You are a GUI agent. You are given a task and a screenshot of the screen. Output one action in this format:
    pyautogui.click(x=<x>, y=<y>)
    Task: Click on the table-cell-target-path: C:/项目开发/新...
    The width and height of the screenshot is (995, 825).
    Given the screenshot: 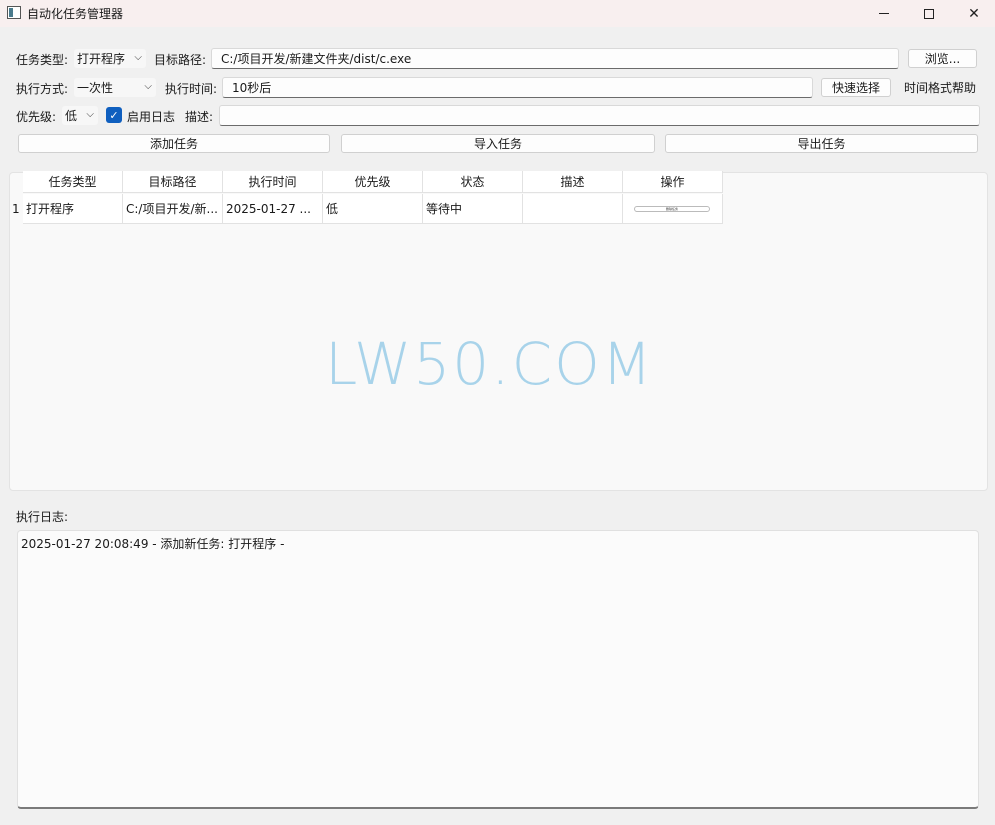 What is the action you would take?
    pyautogui.click(x=173, y=209)
    